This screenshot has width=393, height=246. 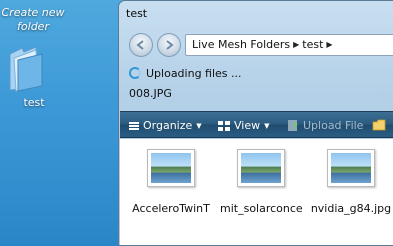 I want to click on file-name: mit_solarconce, so click(x=261, y=208).